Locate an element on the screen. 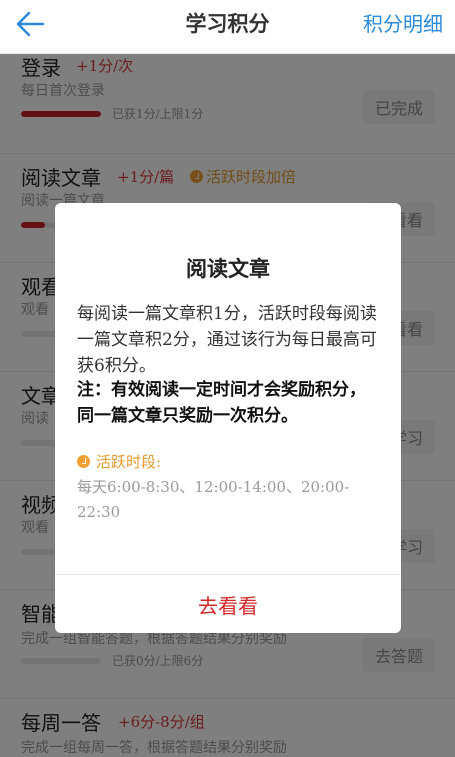 The width and height of the screenshot is (455, 757). points-detail-link: 积分明细 is located at coordinates (403, 22).